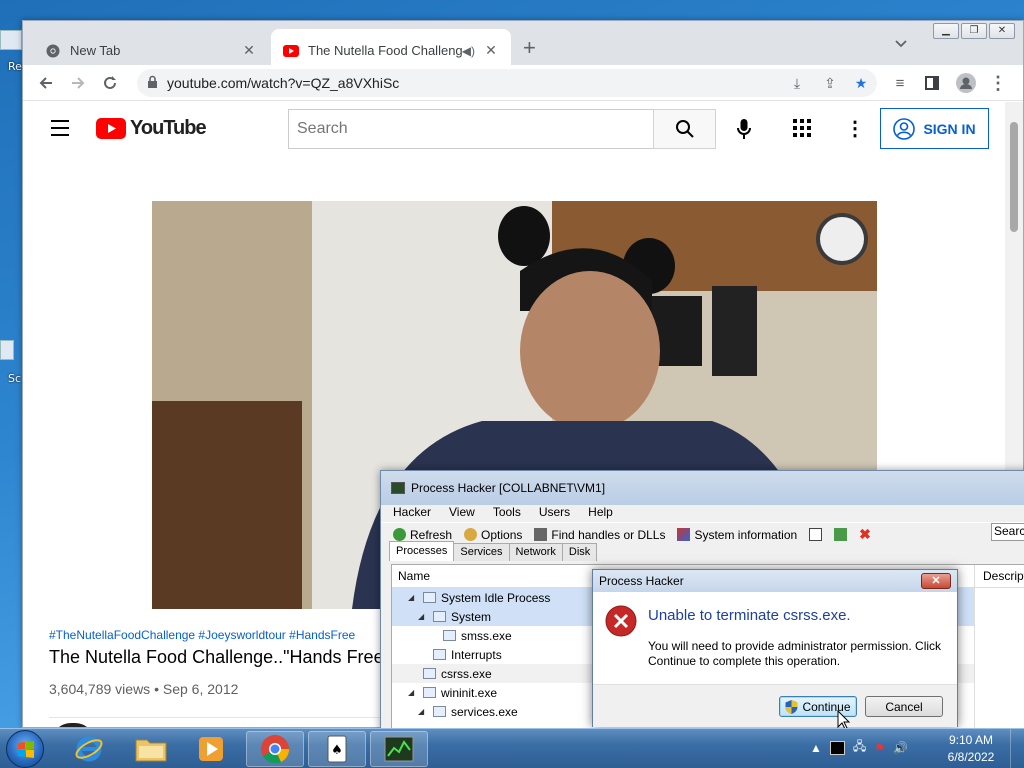  Describe the element at coordinates (507, 83) in the screenshot. I see `address-bar: youtube.com/watch?v=QZ_a8VXhiSc ⤓ ⇪ ★` at that location.